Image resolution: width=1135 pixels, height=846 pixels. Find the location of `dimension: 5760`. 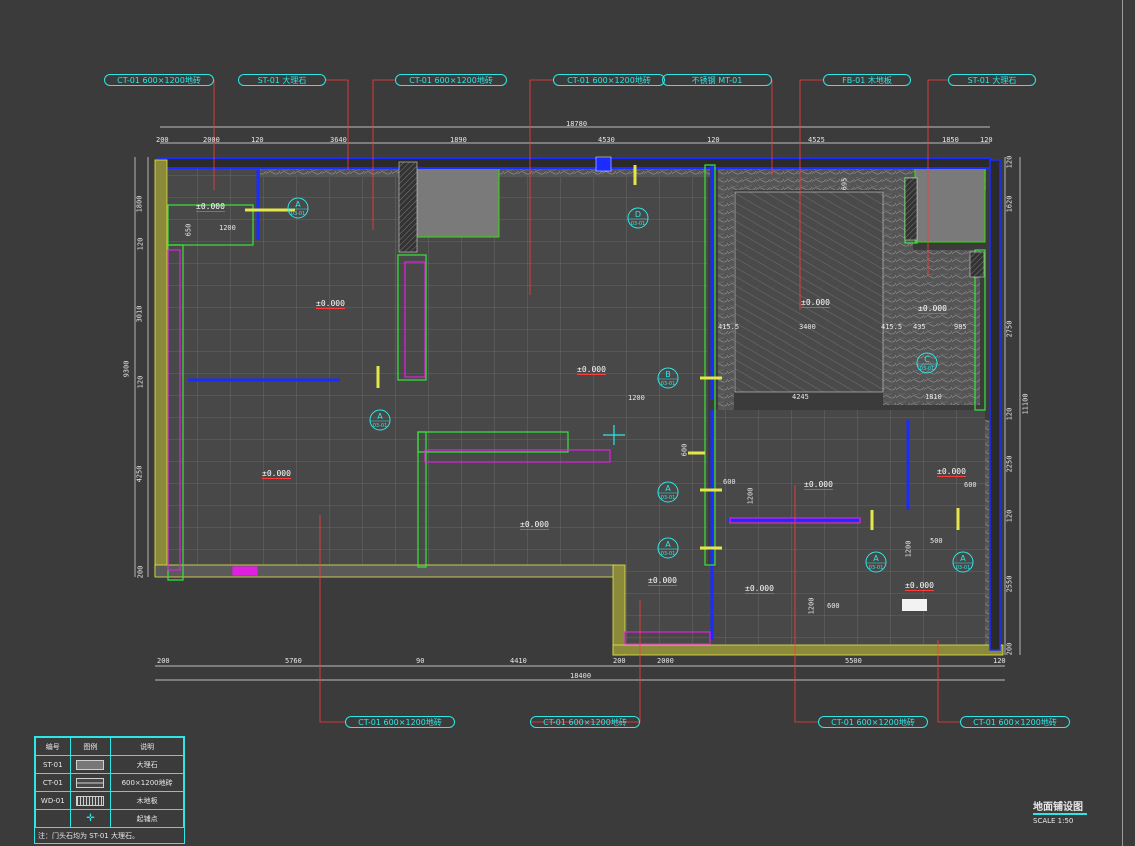

dimension: 5760 is located at coordinates (293, 661).